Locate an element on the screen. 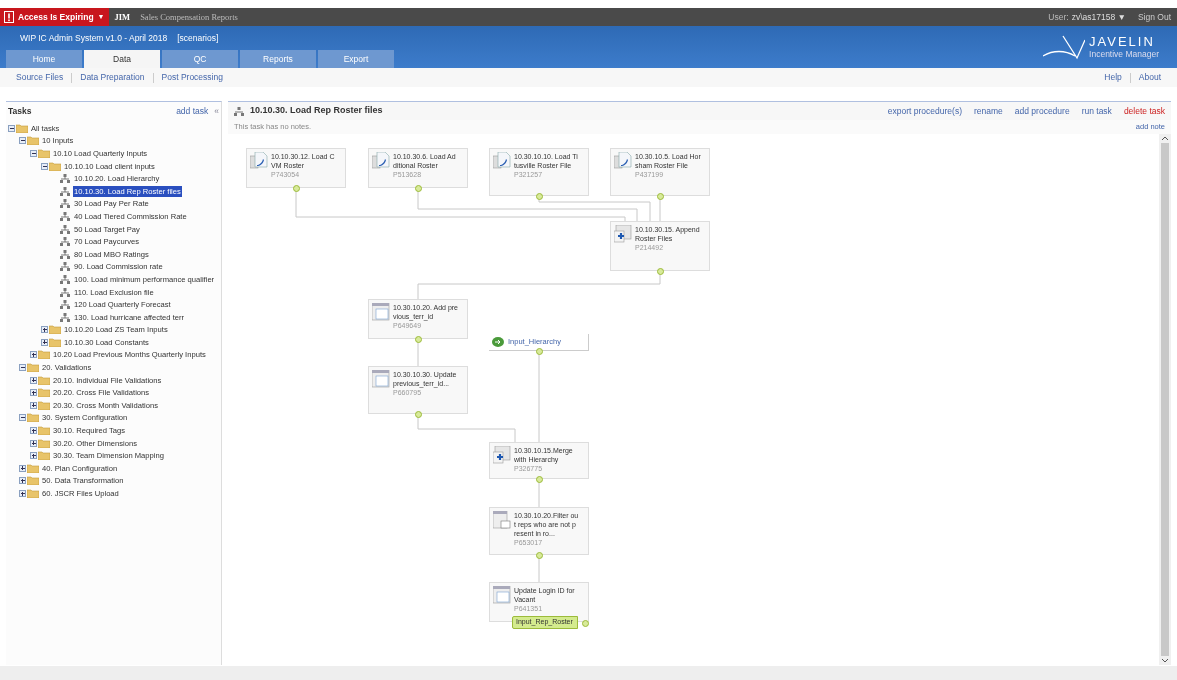 The width and height of the screenshot is (1177, 680). task-action-link: run task is located at coordinates (1096, 111).